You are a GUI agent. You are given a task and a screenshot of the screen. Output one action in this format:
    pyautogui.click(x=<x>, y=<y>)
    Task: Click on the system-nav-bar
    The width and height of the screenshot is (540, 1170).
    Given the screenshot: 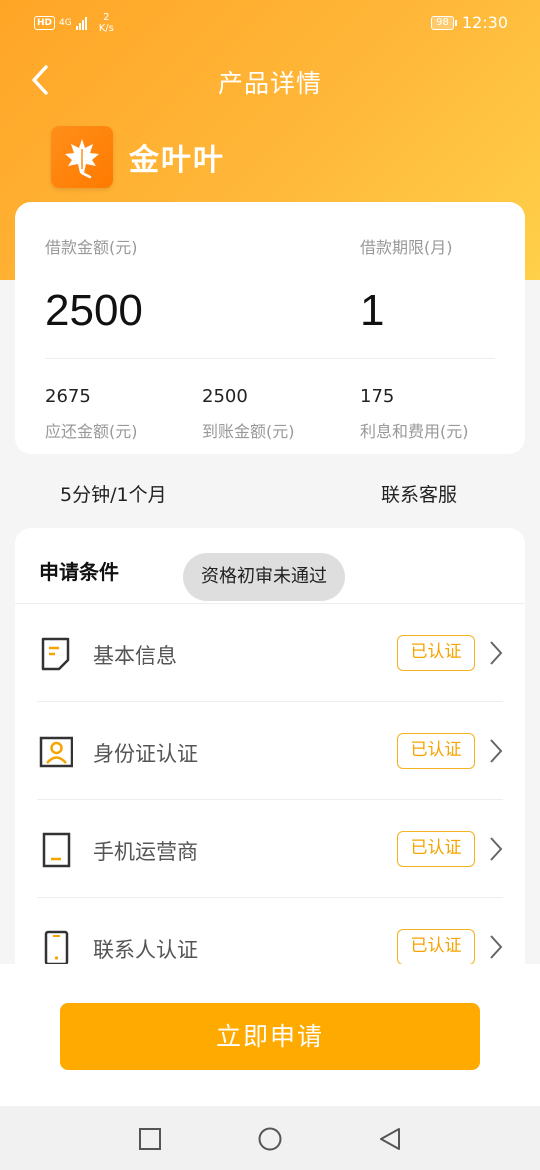 What is the action you would take?
    pyautogui.click(x=270, y=1138)
    